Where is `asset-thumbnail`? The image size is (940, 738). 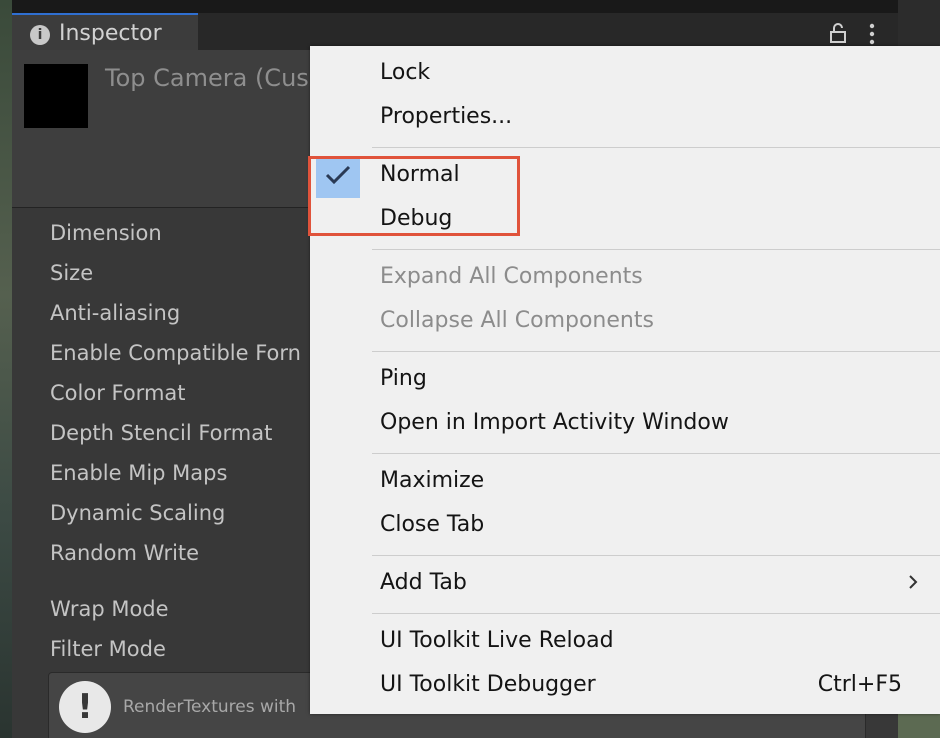
asset-thumbnail is located at coordinates (56, 96).